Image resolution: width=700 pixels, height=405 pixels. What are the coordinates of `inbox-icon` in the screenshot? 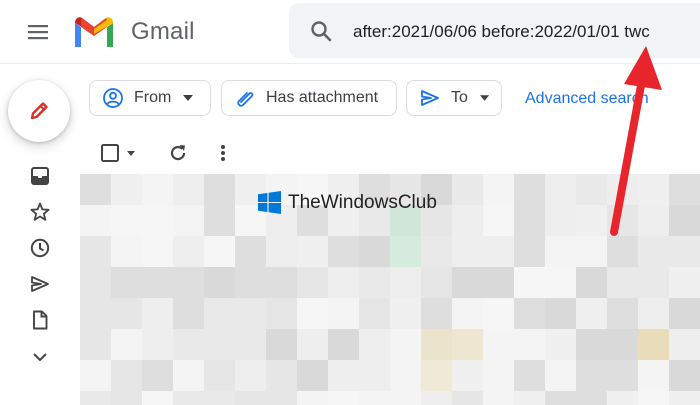 It's located at (40, 176).